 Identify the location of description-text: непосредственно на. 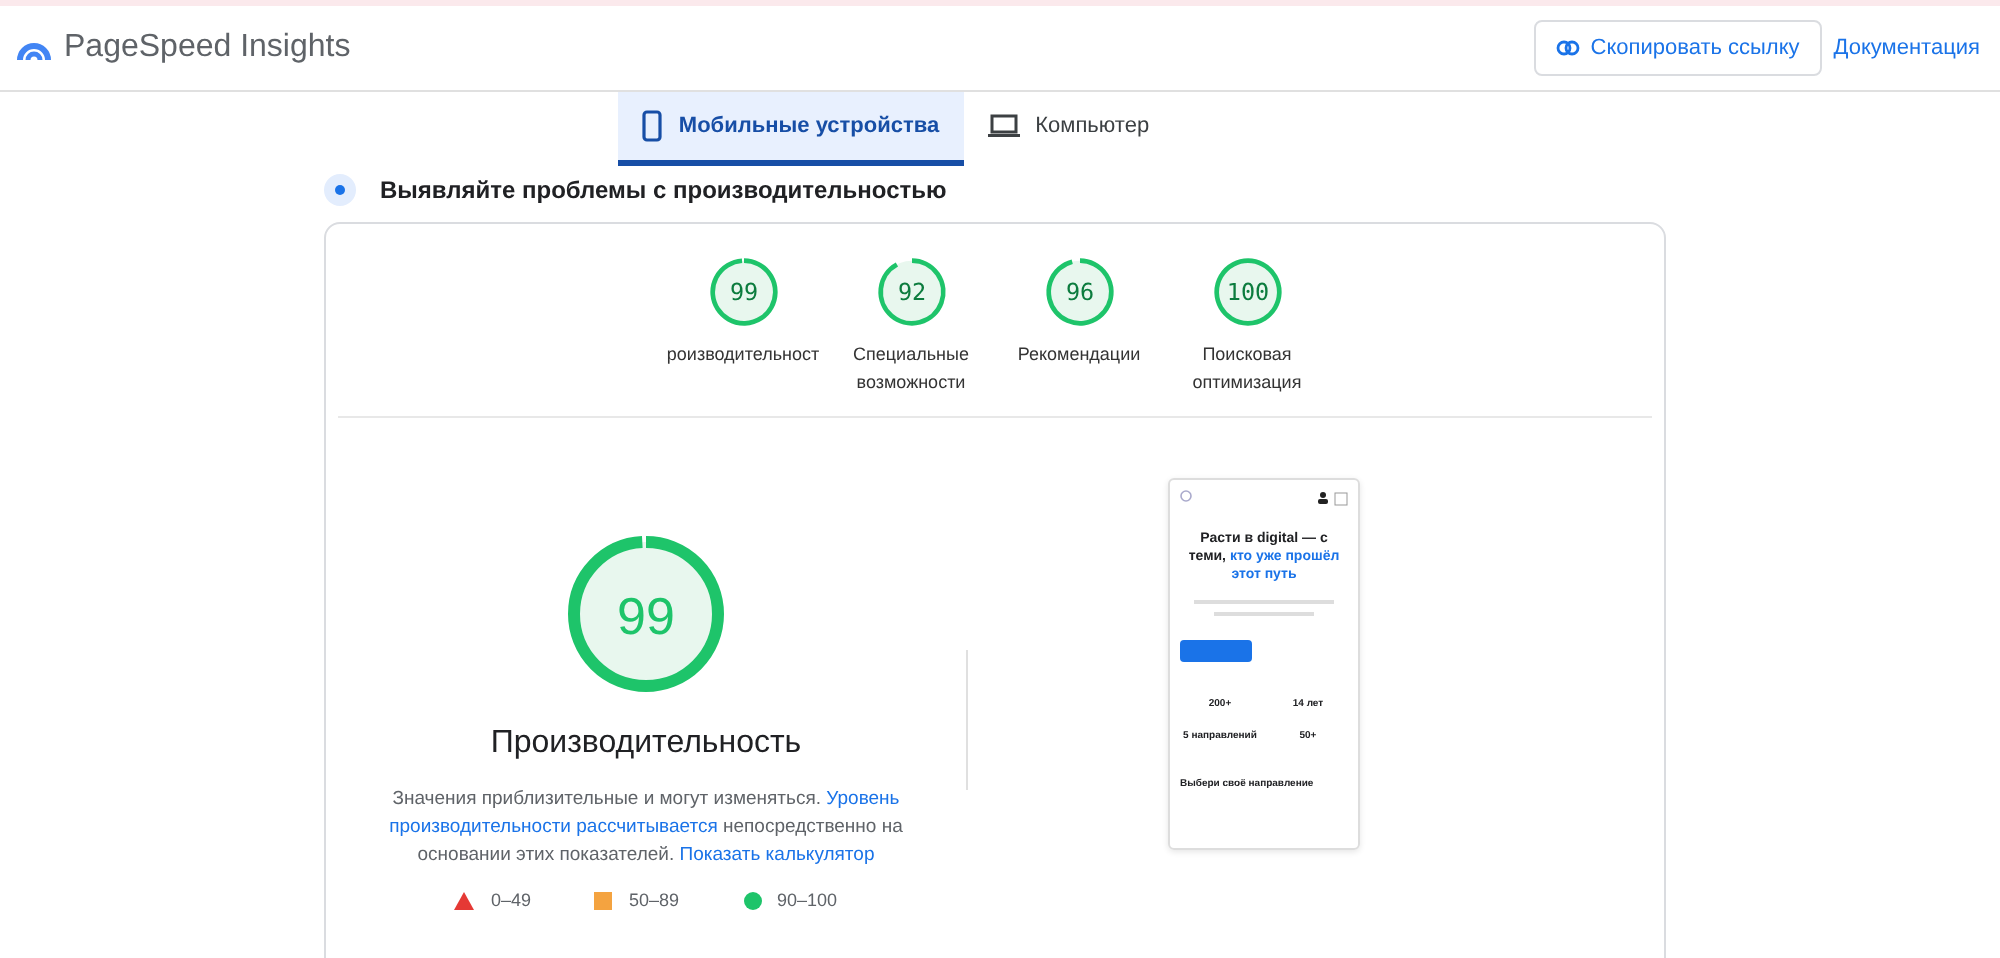
(813, 827).